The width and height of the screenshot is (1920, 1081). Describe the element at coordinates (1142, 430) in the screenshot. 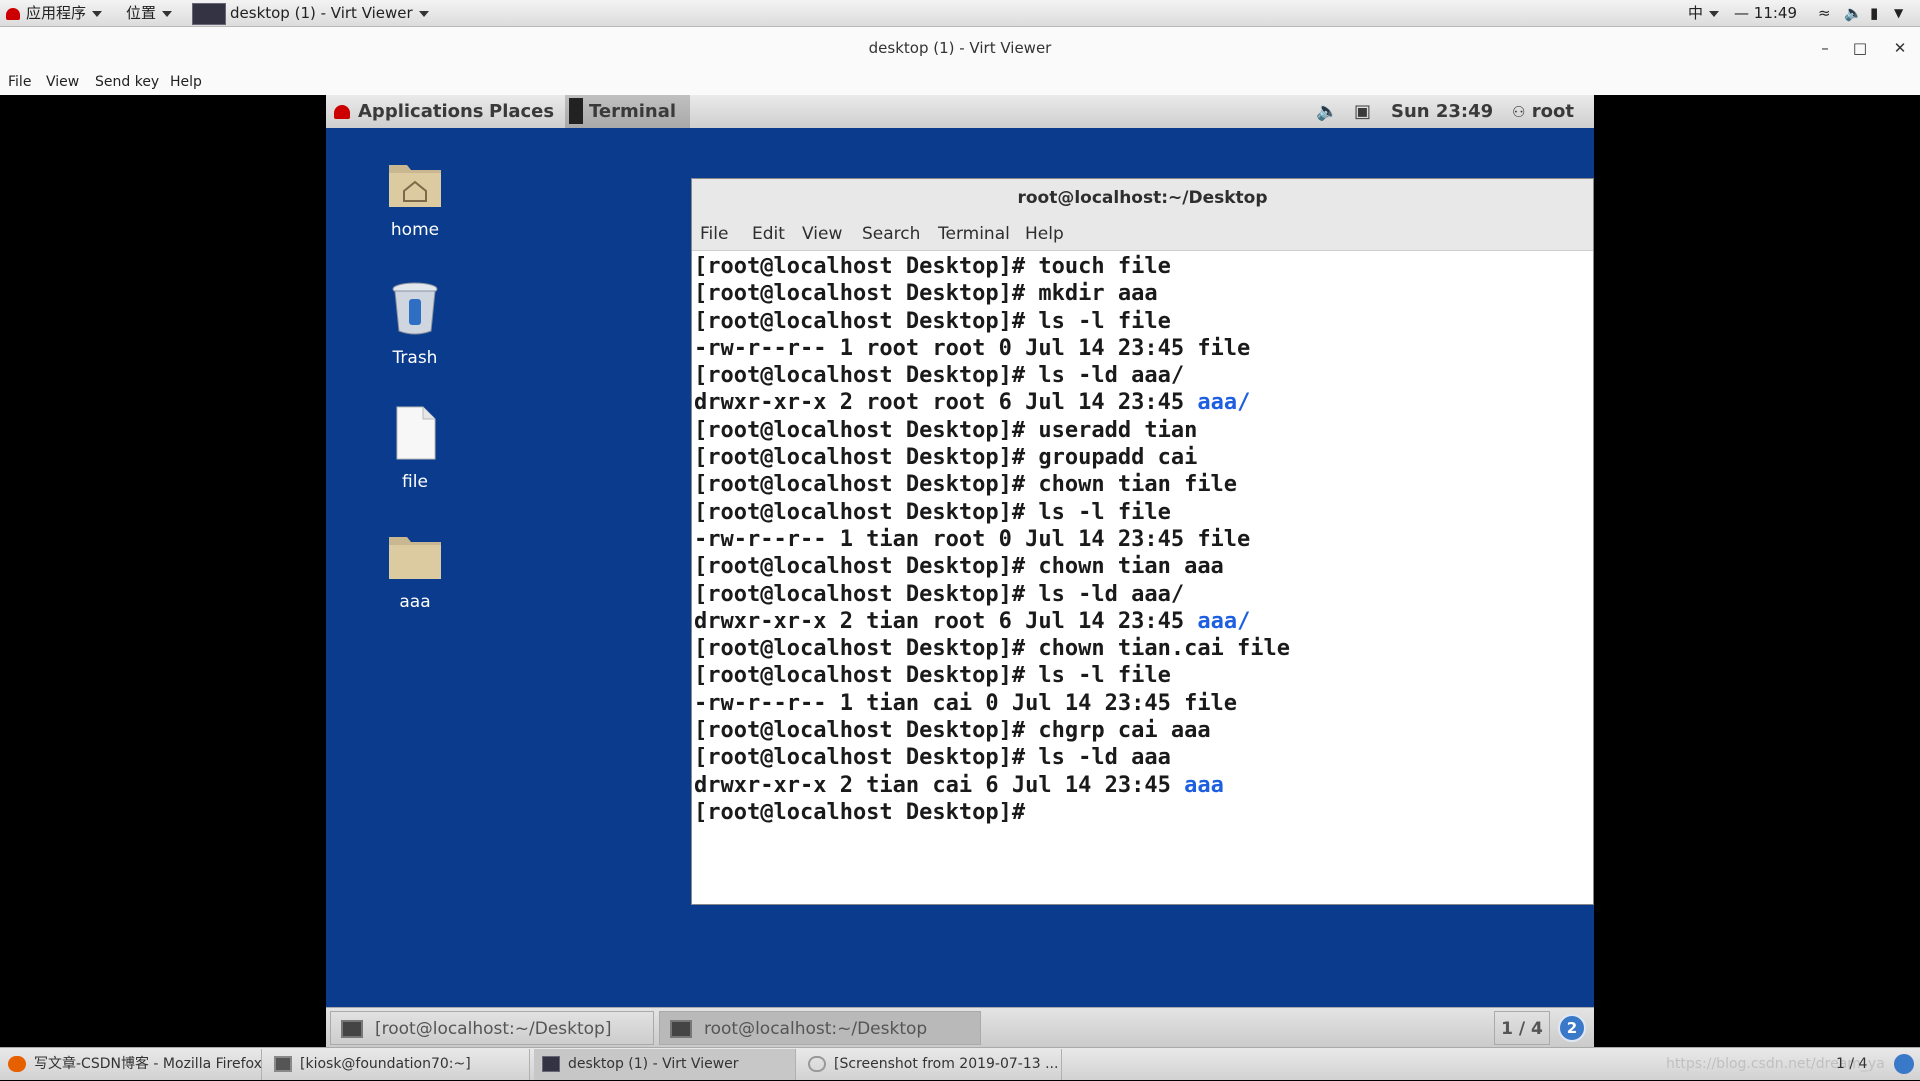

I see `terminal-line: [root@localhost Desktop]# useradd tian` at that location.